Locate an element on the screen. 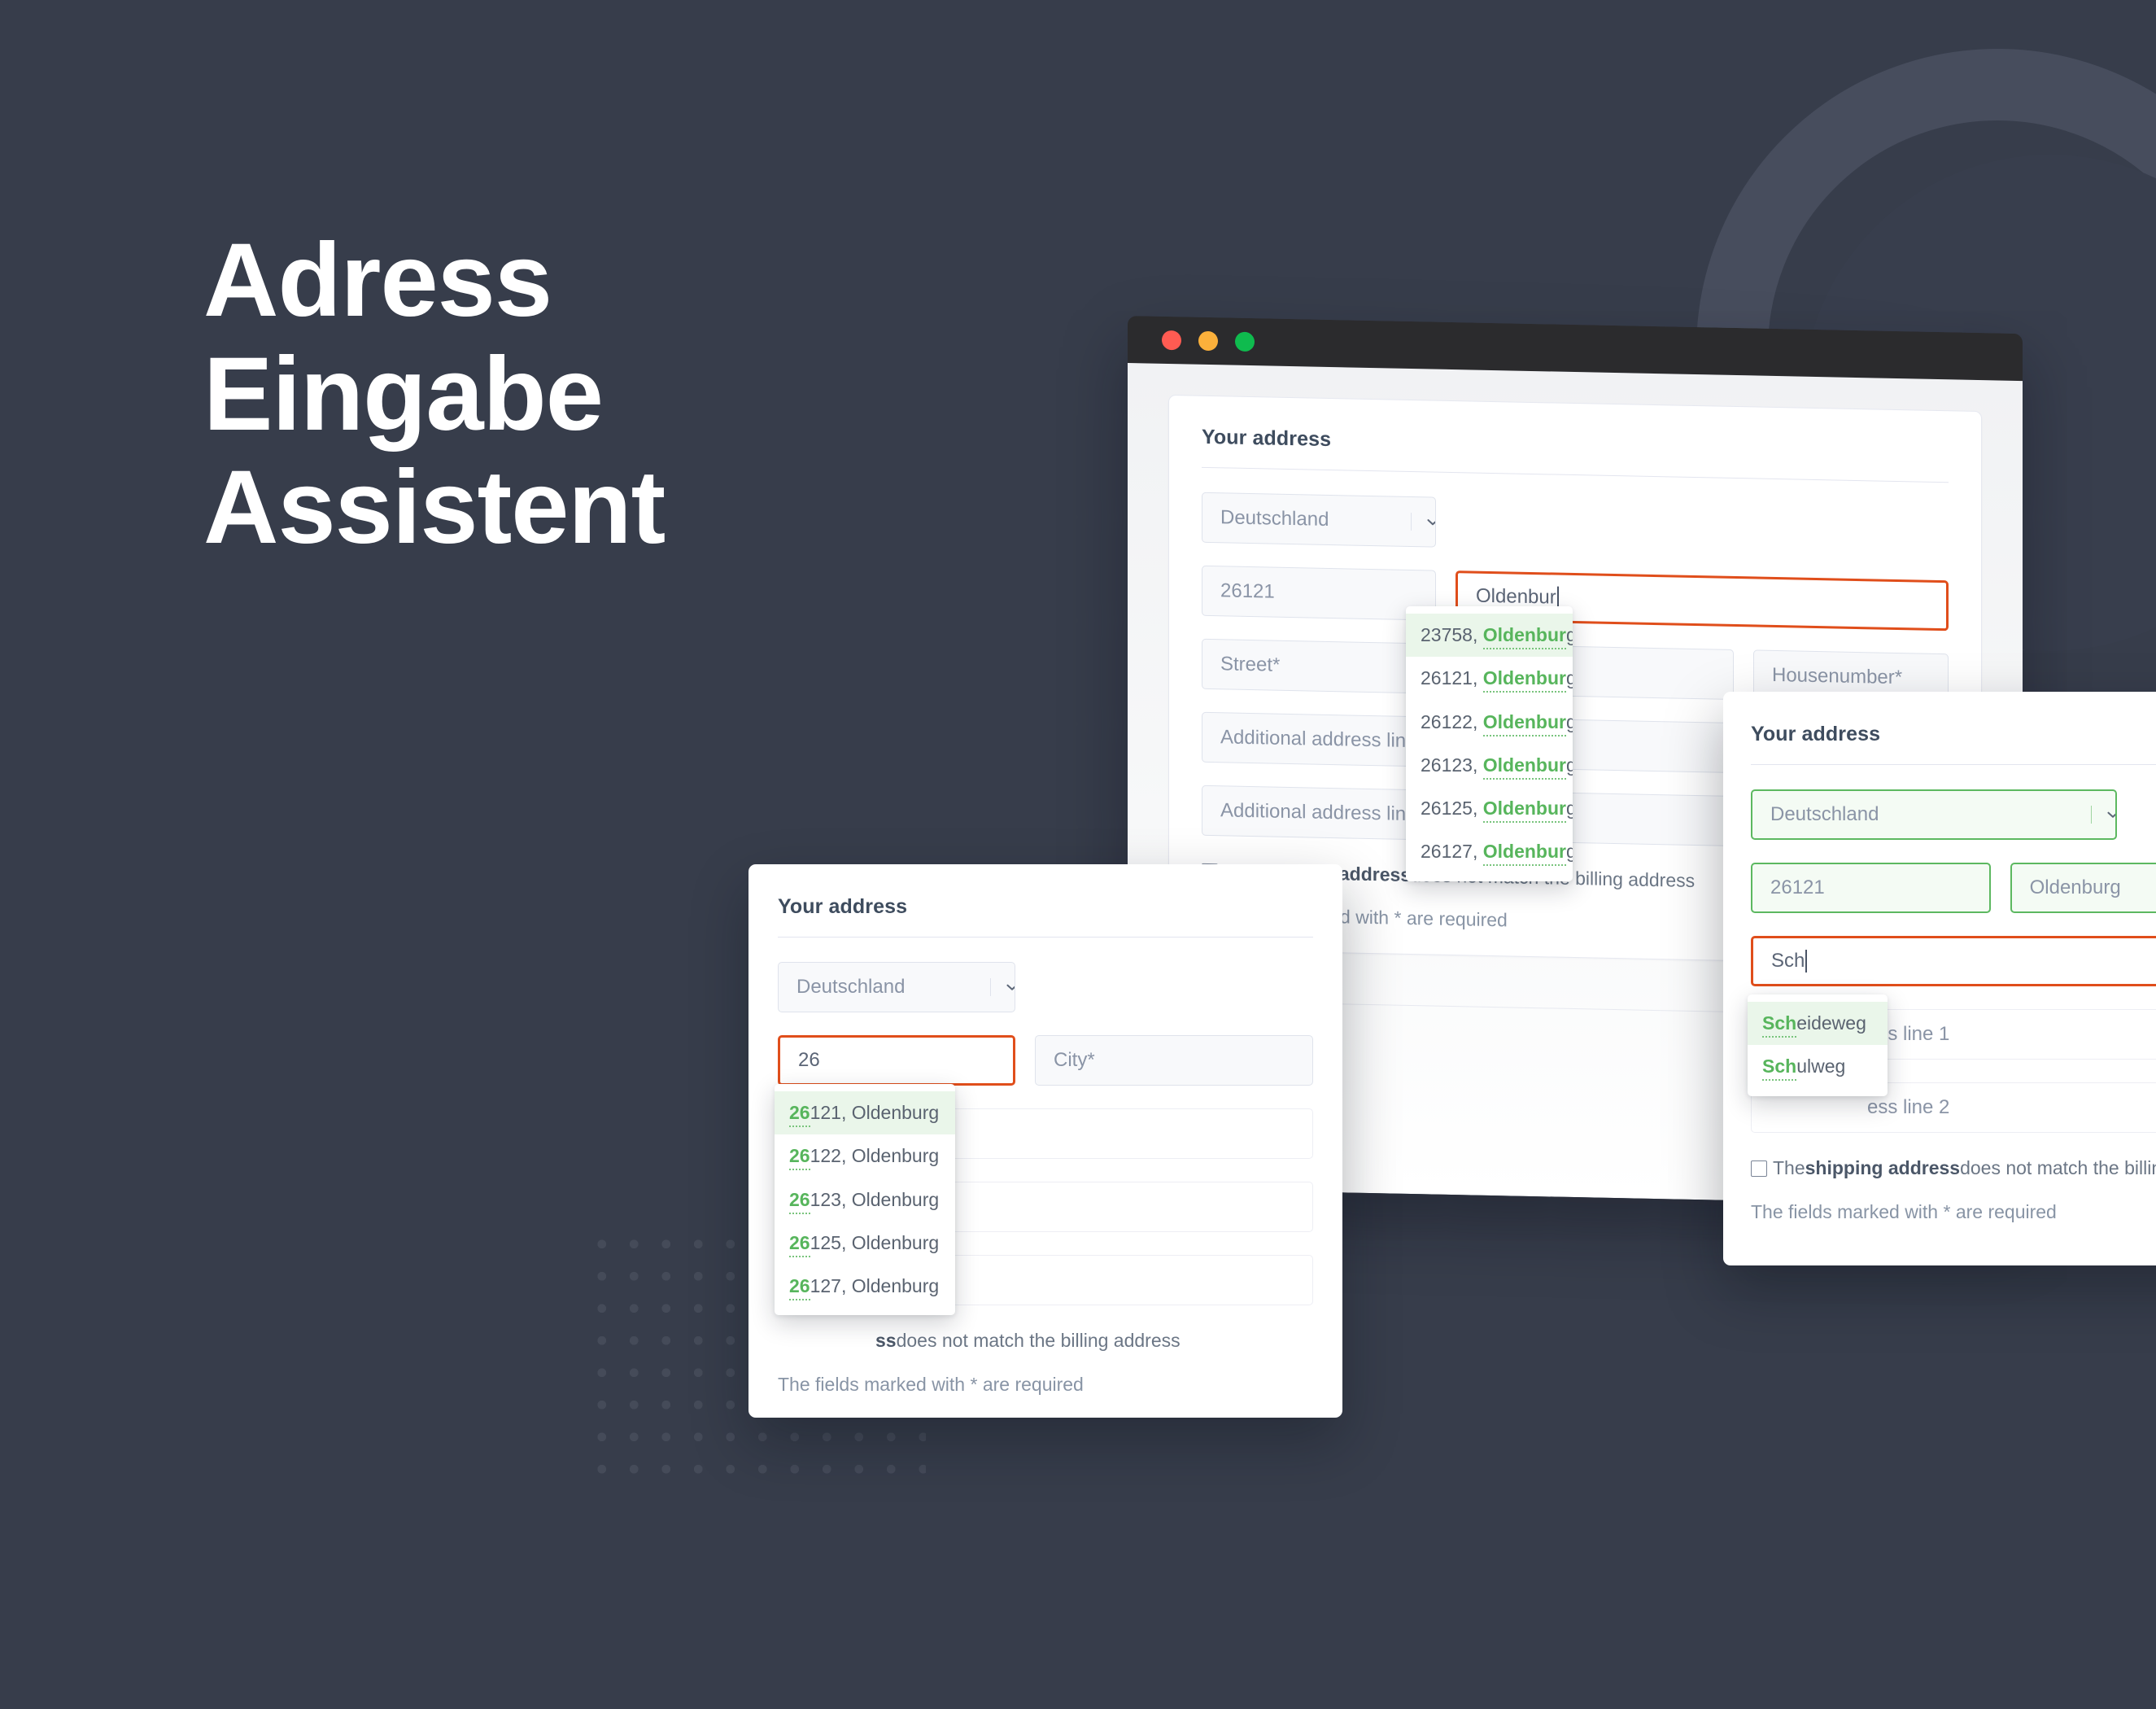 This screenshot has width=2156, height=1709. zip-input: 26 is located at coordinates (896, 1060).